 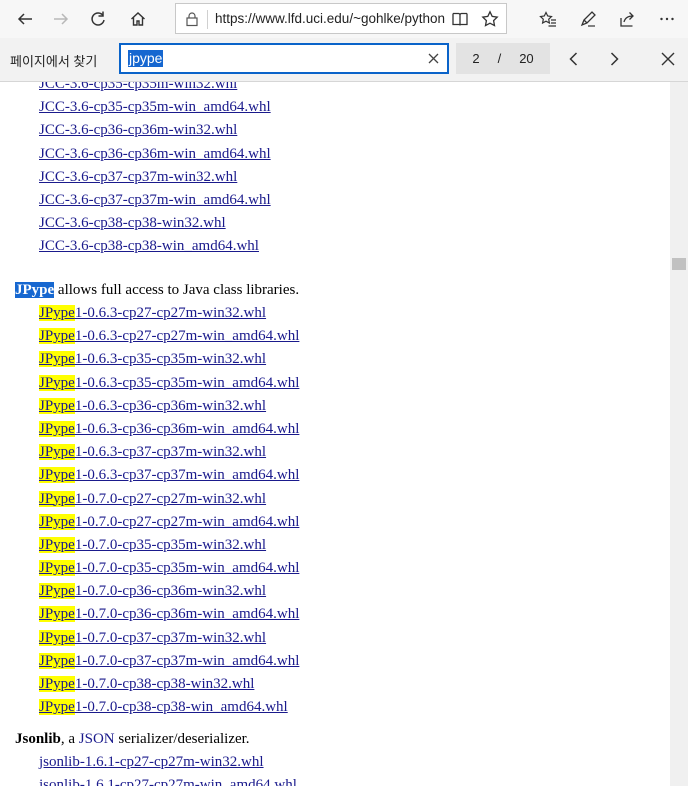 I want to click on refresh-icon, so click(x=98, y=18).